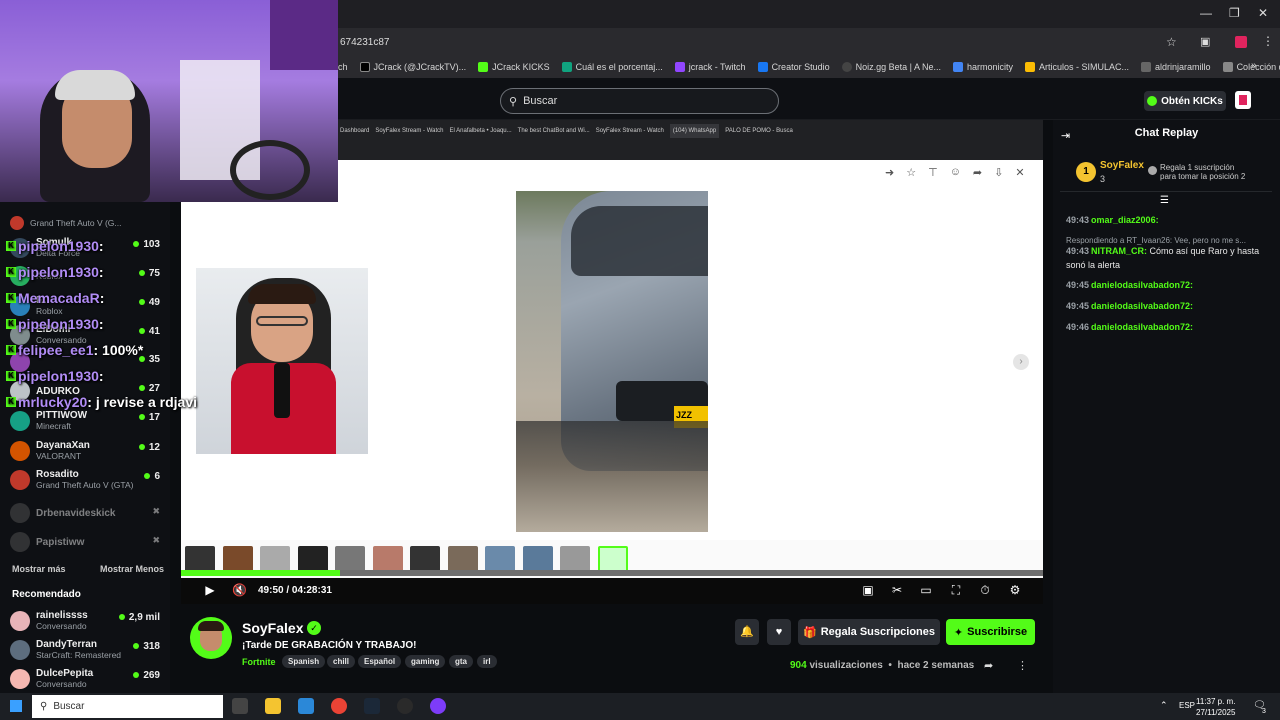 This screenshot has width=1280, height=720. I want to click on app-icon, so click(438, 706).